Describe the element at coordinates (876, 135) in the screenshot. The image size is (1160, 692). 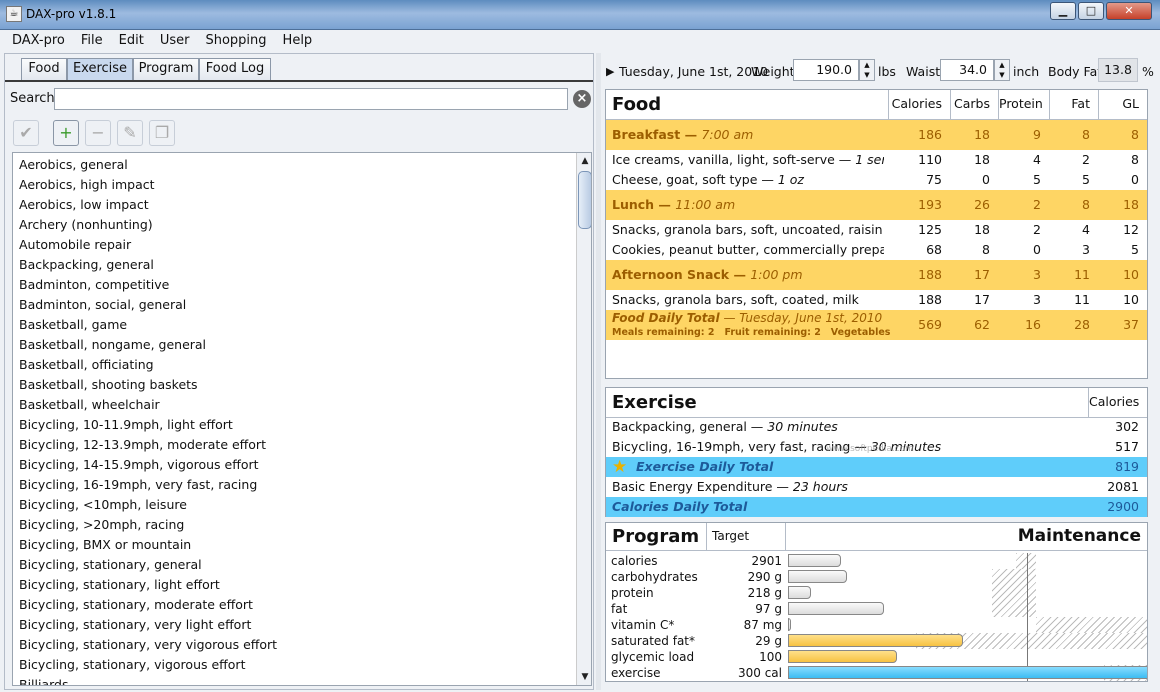
I see `meal-row: Breakfast — 7:00 am 186 18 9 8 8` at that location.